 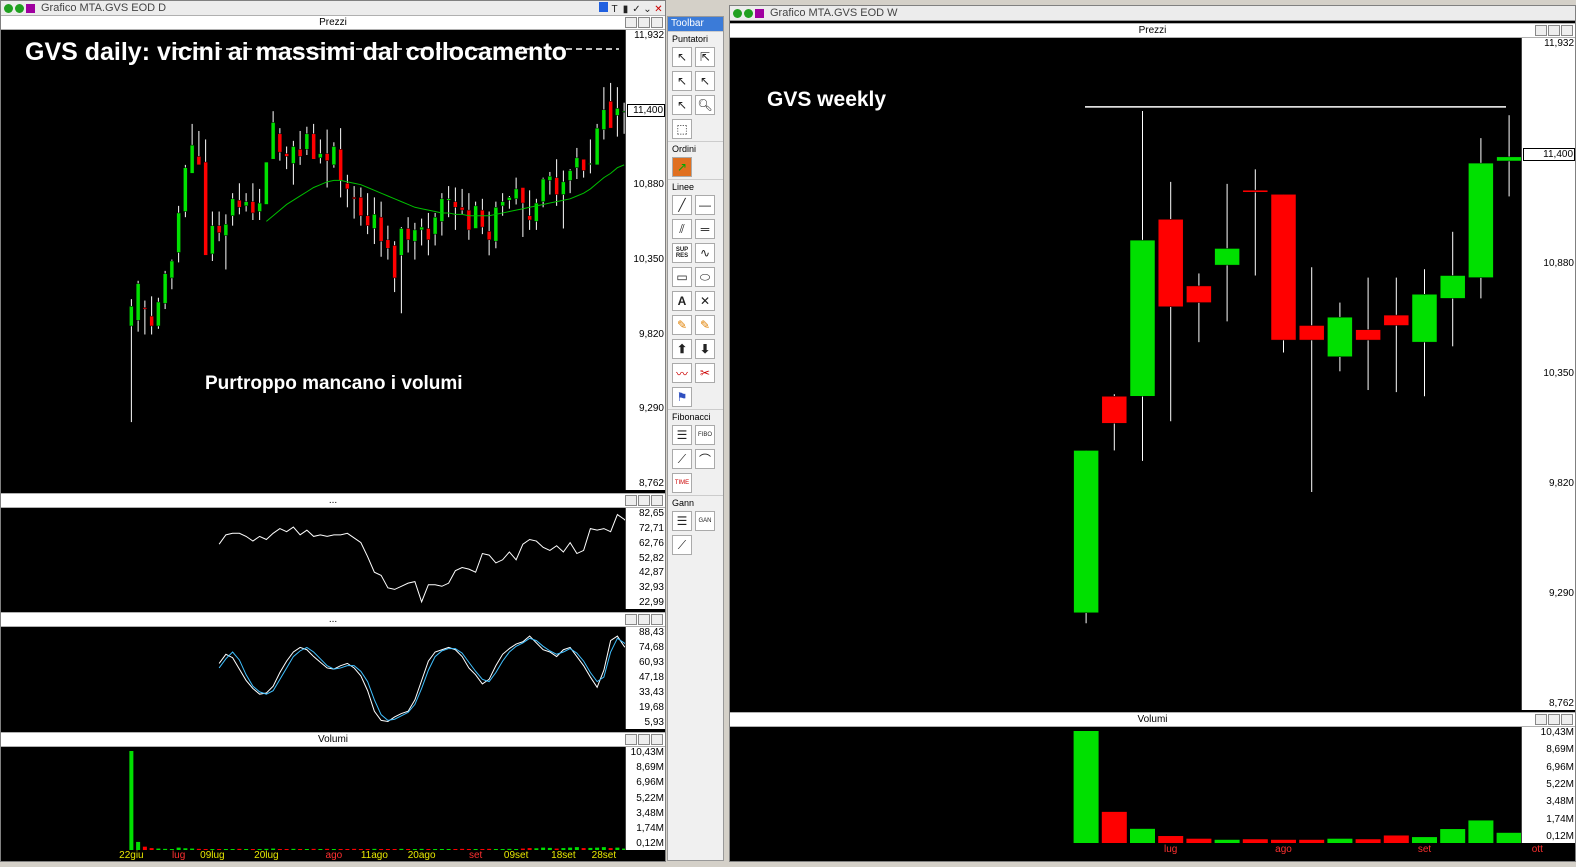 What do you see at coordinates (705, 435) in the screenshot?
I see `fibo-ext-icon: FIBO` at bounding box center [705, 435].